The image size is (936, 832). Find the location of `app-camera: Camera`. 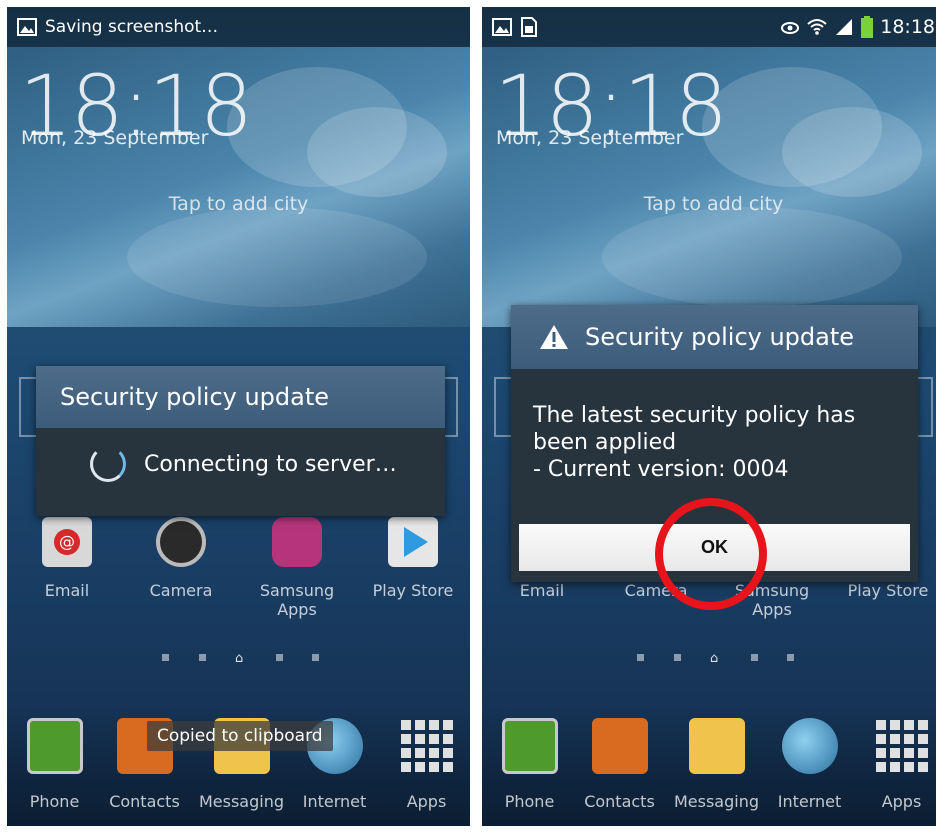

app-camera: Camera is located at coordinates (181, 558).